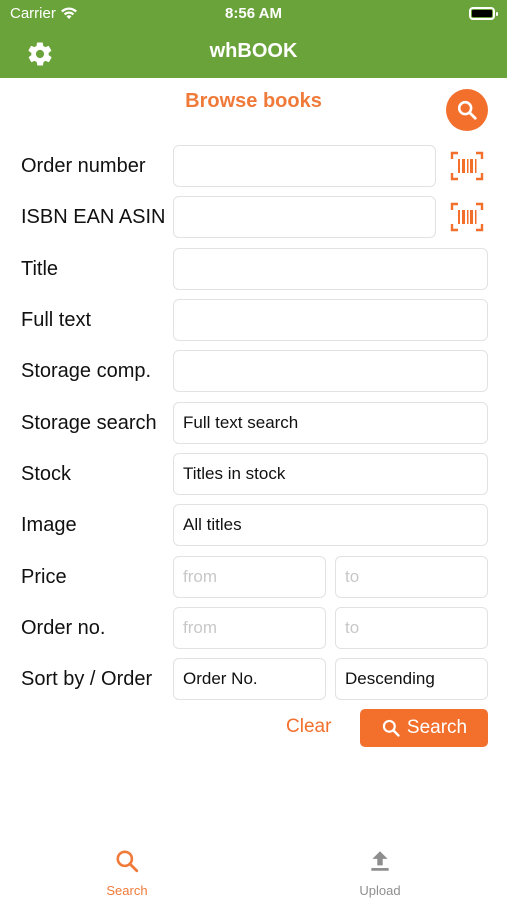  I want to click on order-no-label: Order no., so click(63, 628).